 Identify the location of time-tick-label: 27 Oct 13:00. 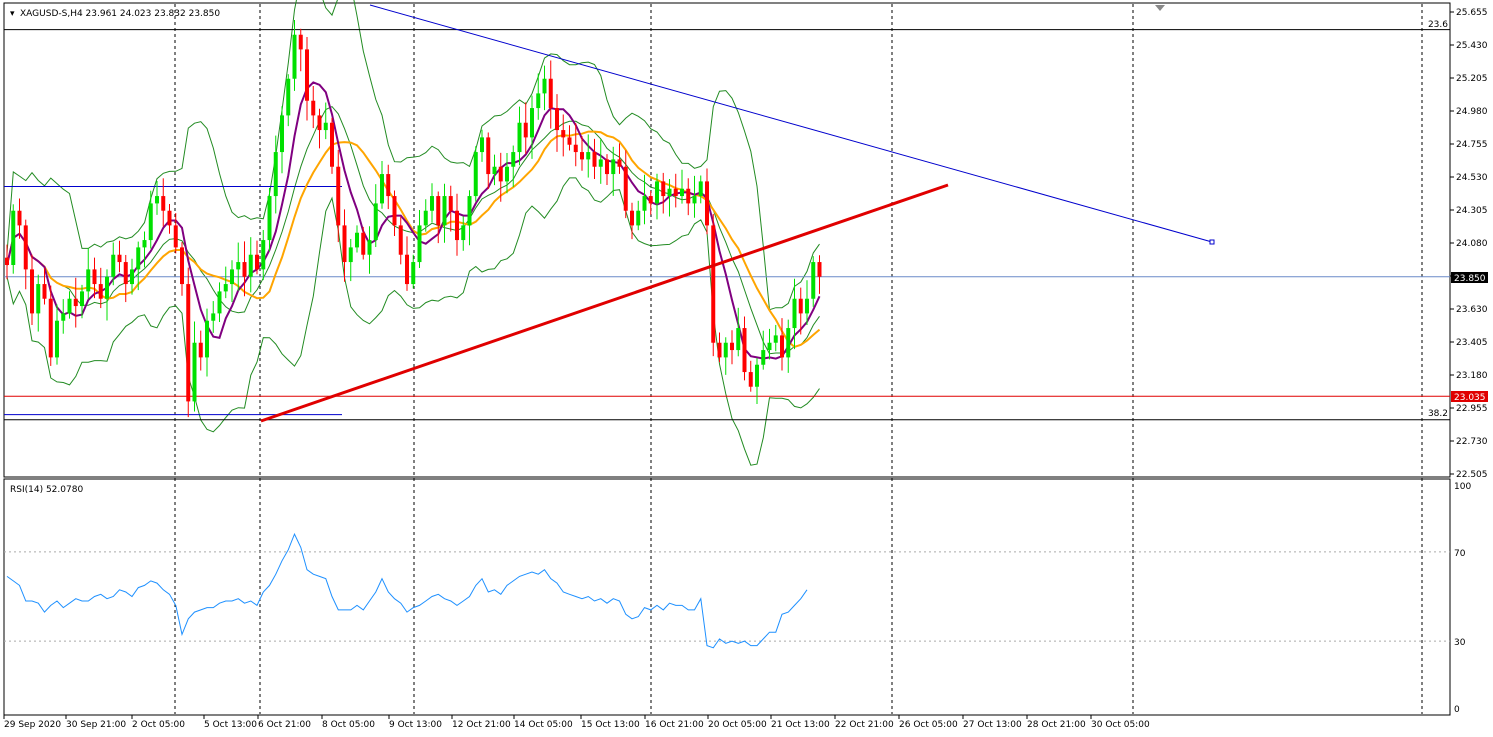
(992, 725).